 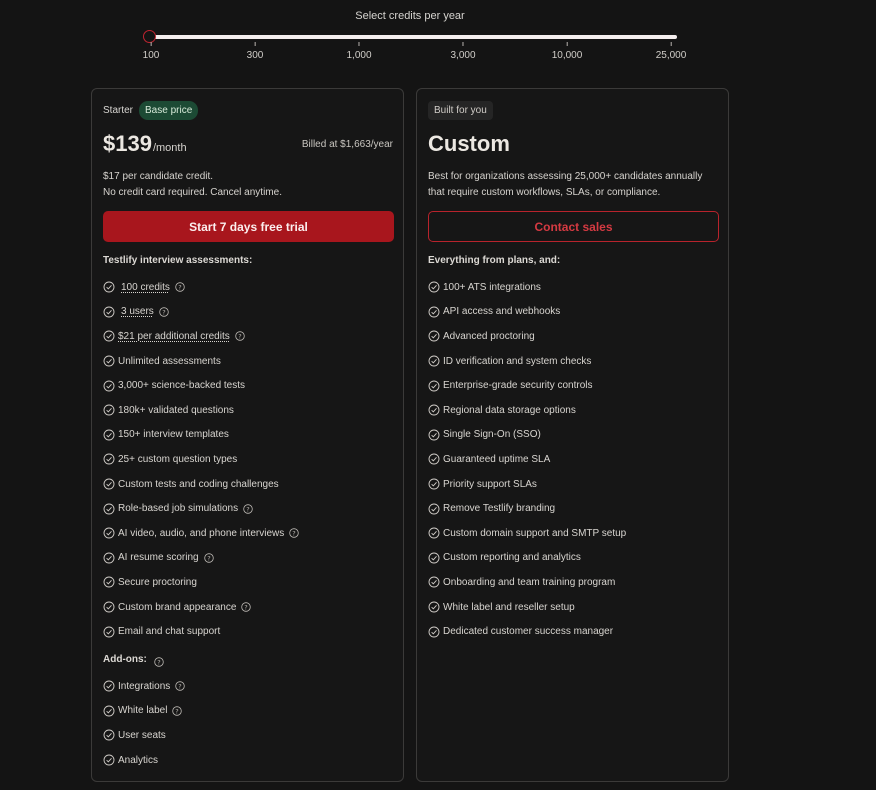 I want to click on contact-sales-button: Contact sales, so click(x=573, y=226).